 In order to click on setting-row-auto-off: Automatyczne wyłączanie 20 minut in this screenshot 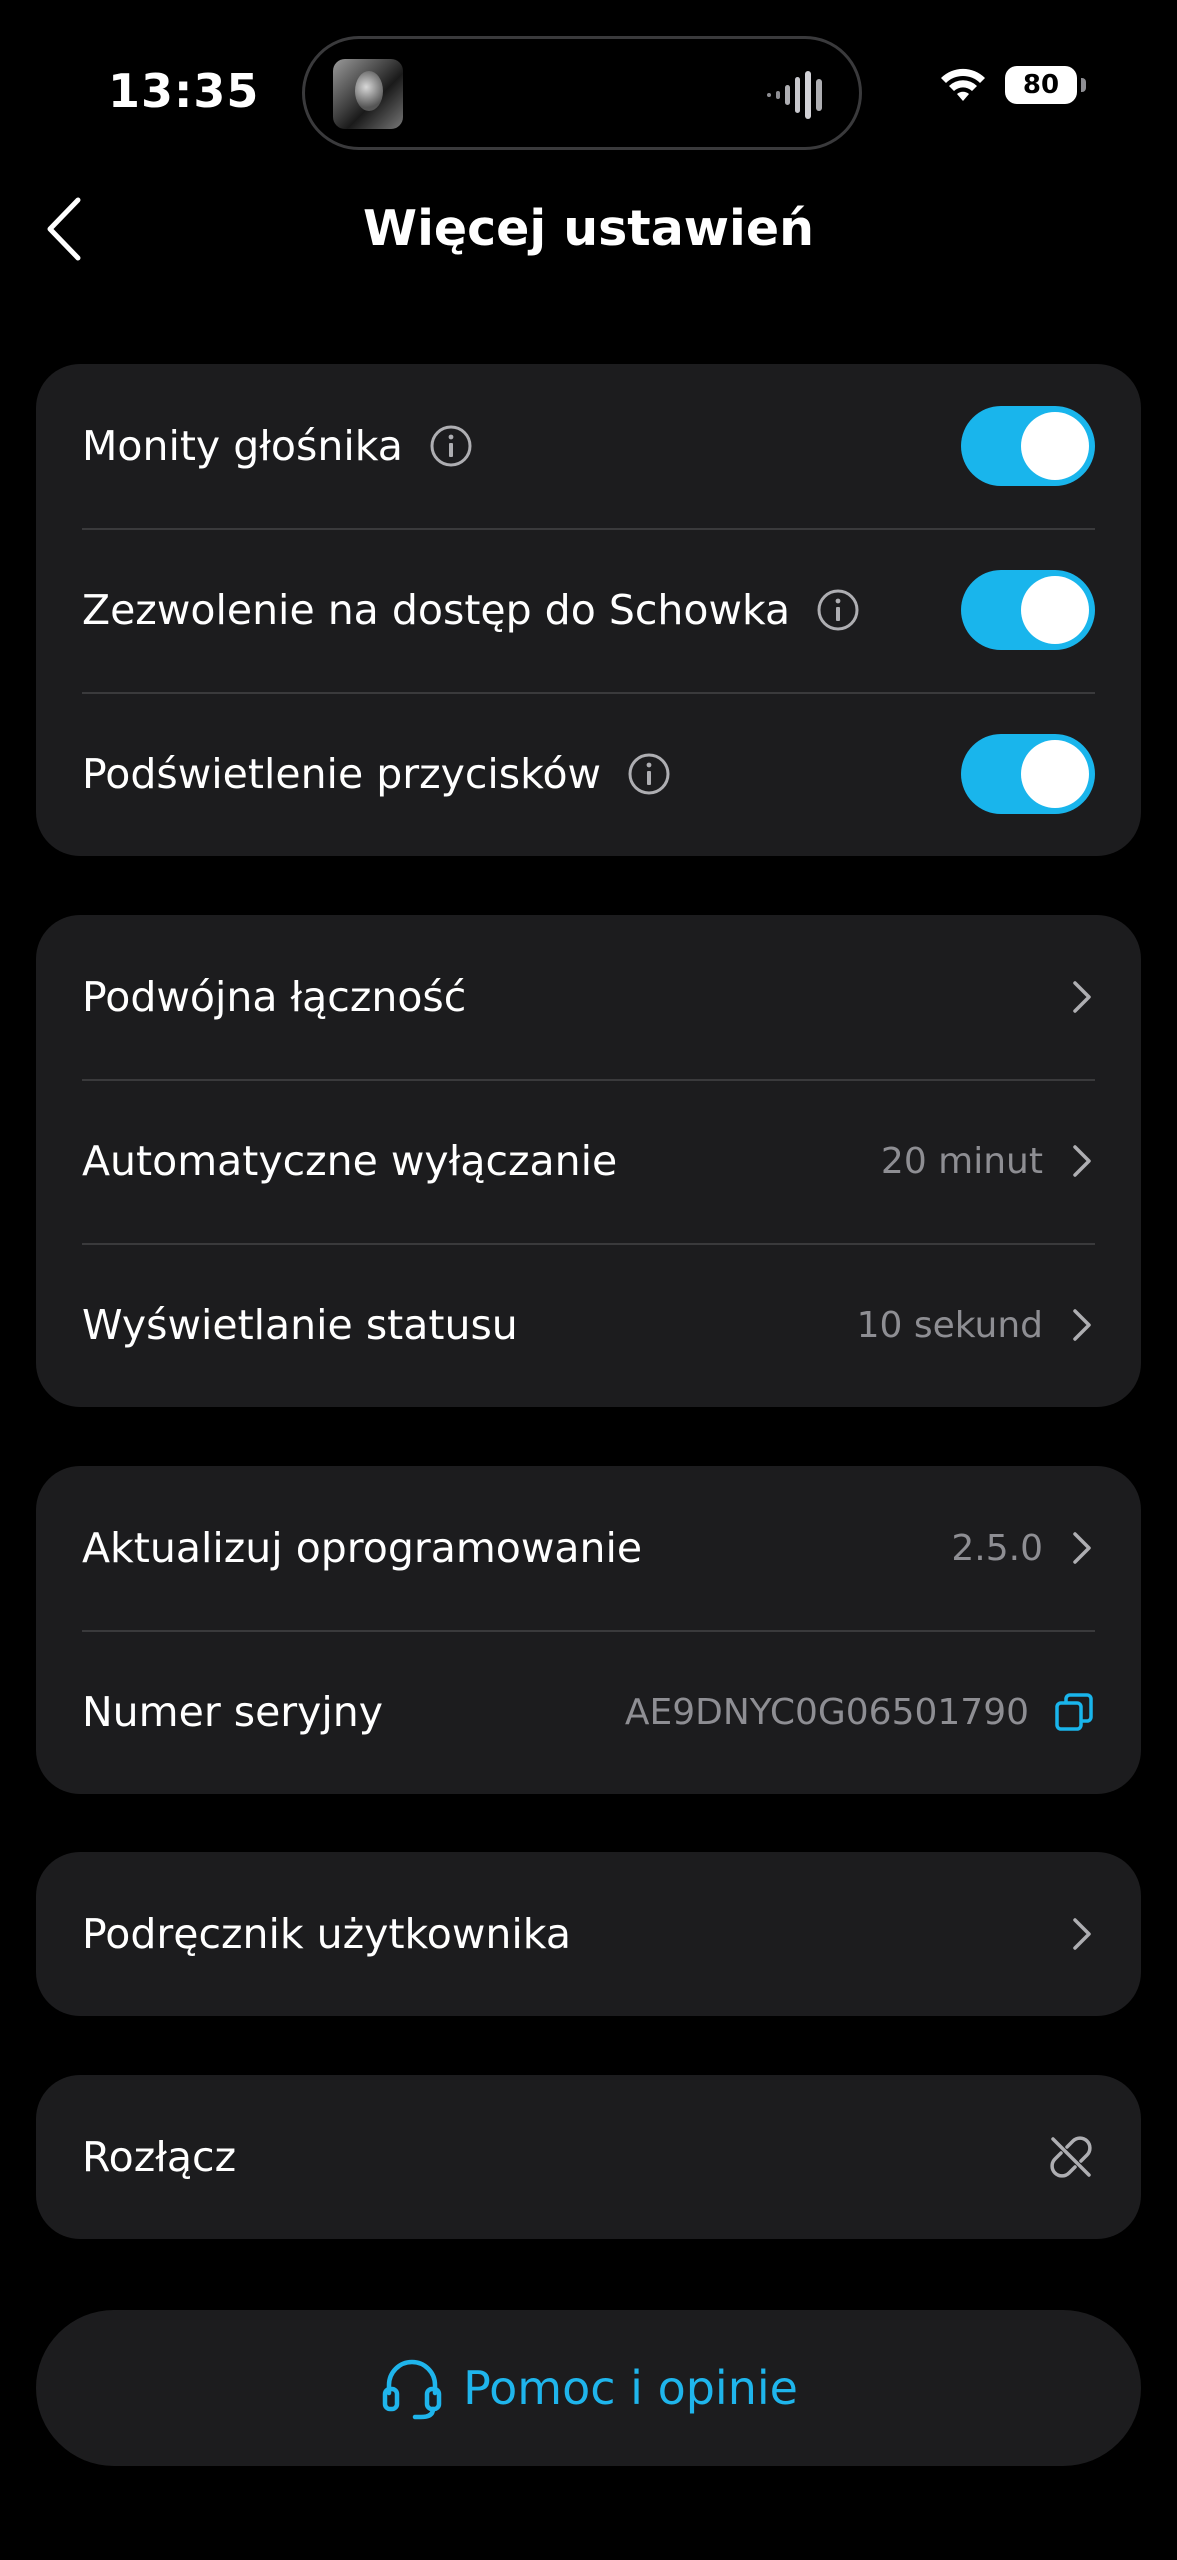, I will do `click(588, 1161)`.